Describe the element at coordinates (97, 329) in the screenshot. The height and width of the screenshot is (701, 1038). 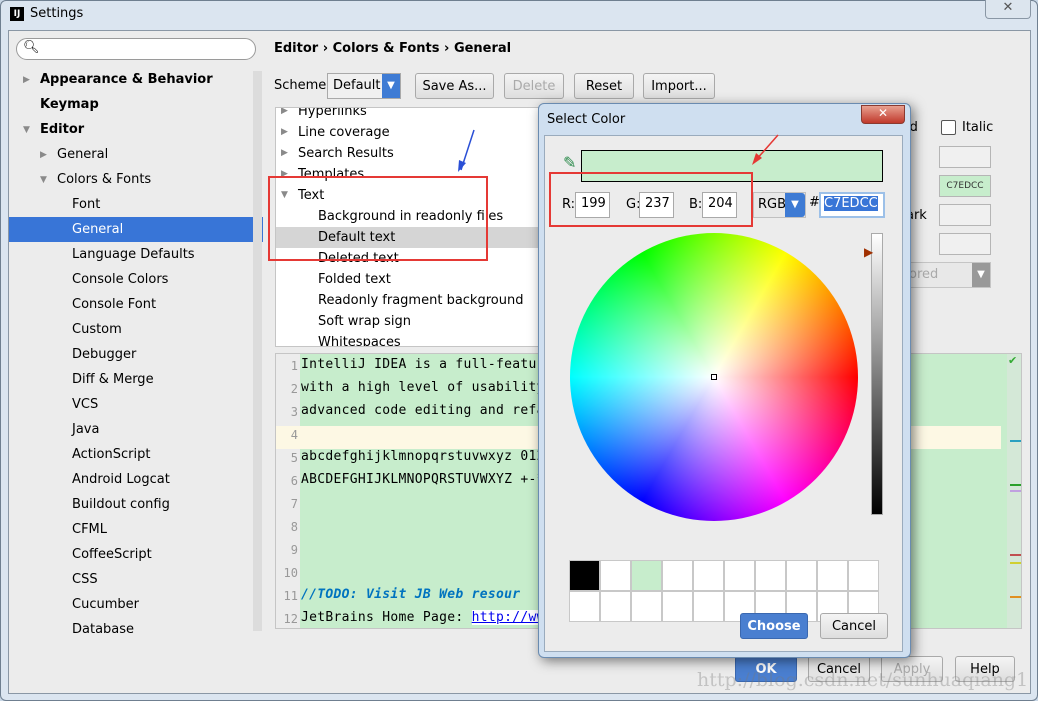
I see `sidebar-item: Custom` at that location.